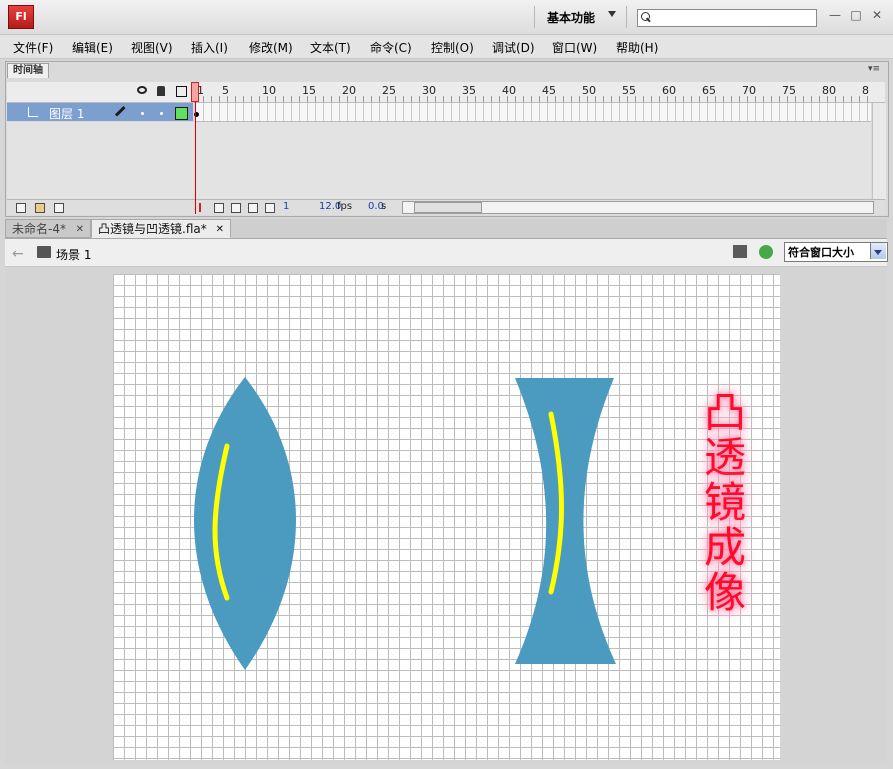 This screenshot has width=893, height=769. Describe the element at coordinates (829, 90) in the screenshot. I see `frame-tick: 80` at that location.